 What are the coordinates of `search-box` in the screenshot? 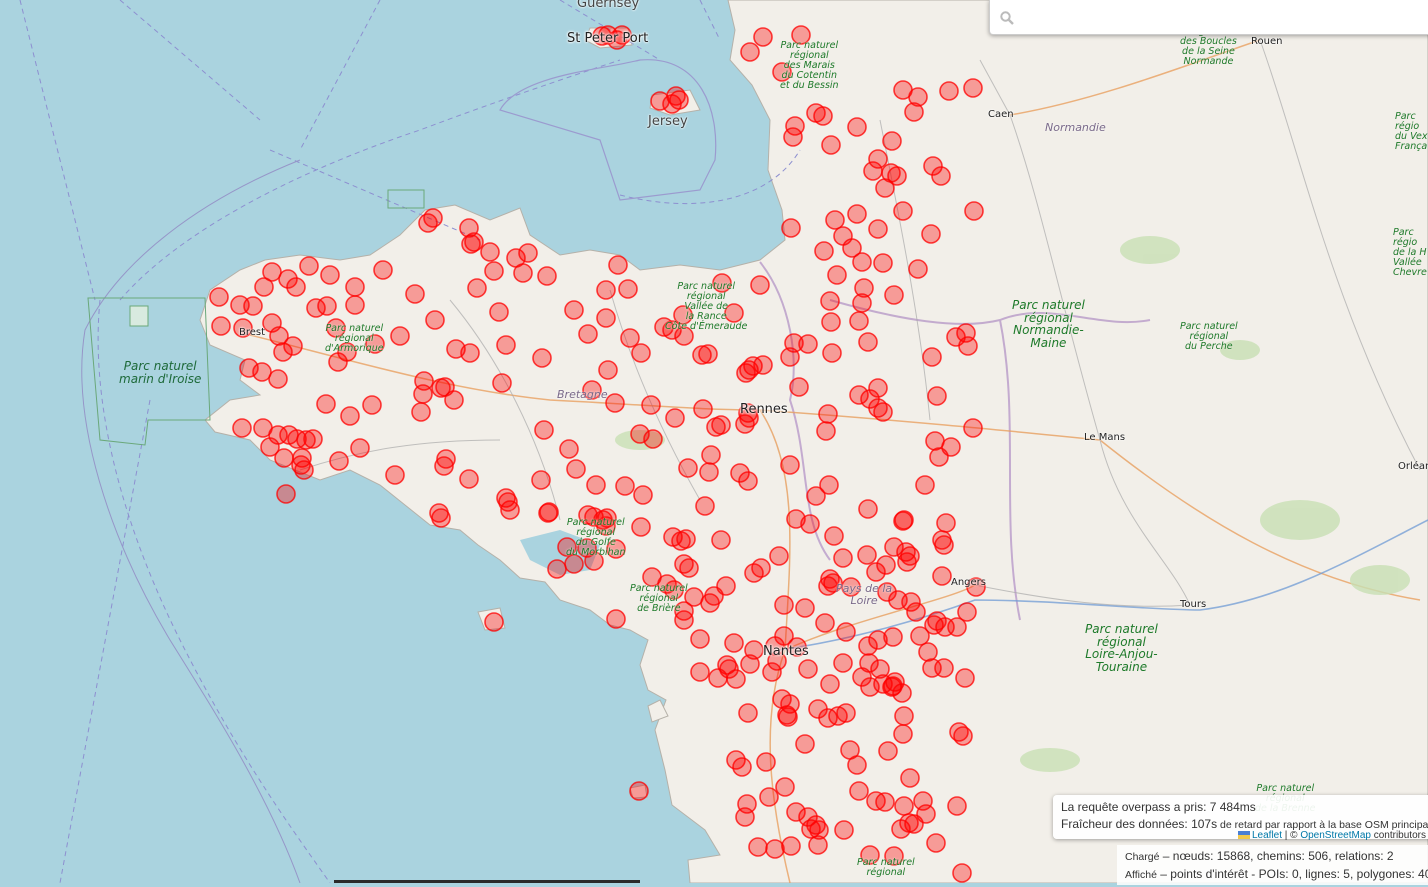 It's located at (1208, 17).